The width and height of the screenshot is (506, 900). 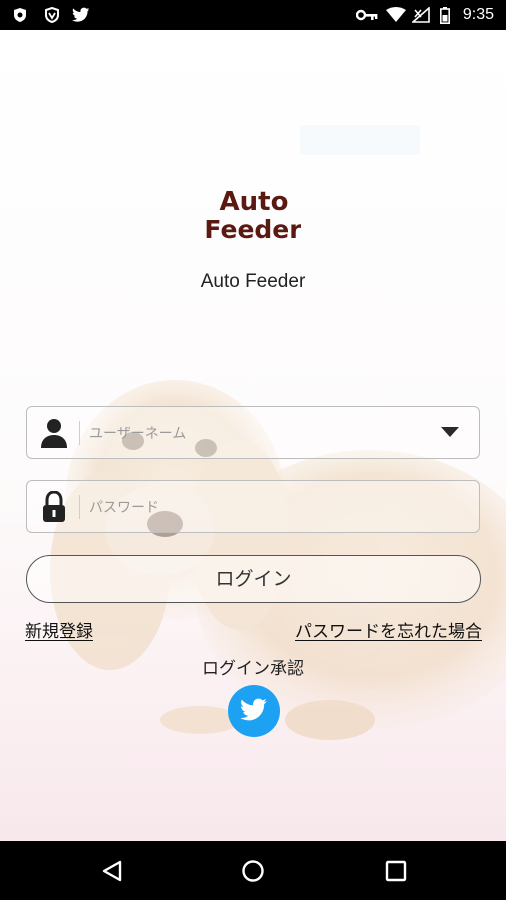 What do you see at coordinates (396, 14) in the screenshot?
I see `wifi-icon` at bounding box center [396, 14].